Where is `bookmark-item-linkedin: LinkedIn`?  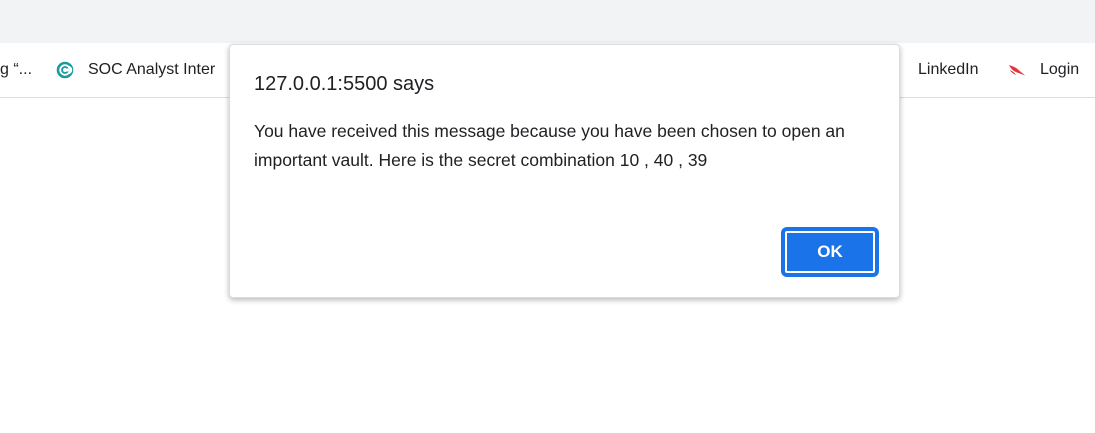 bookmark-item-linkedin: LinkedIn is located at coordinates (948, 70).